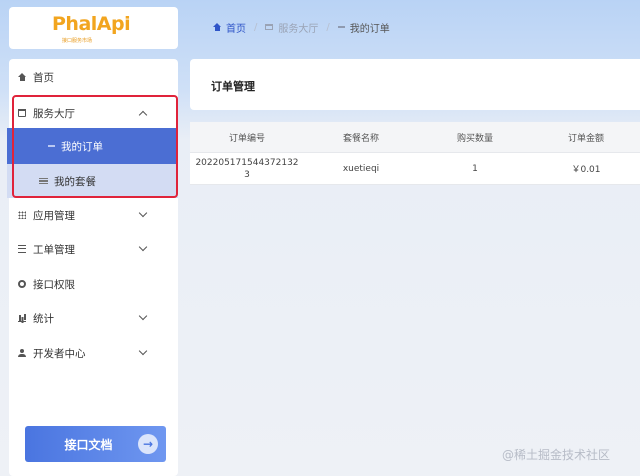  I want to click on column-header-quantity: 购买数量, so click(474, 138).